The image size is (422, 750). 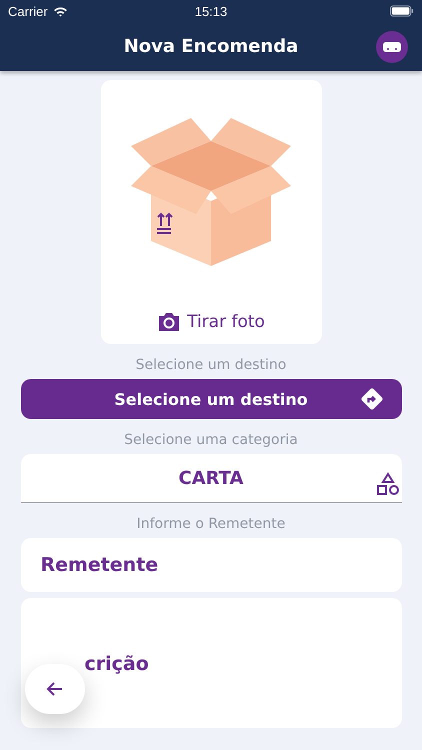 What do you see at coordinates (388, 484) in the screenshot?
I see `shapes-icon` at bounding box center [388, 484].